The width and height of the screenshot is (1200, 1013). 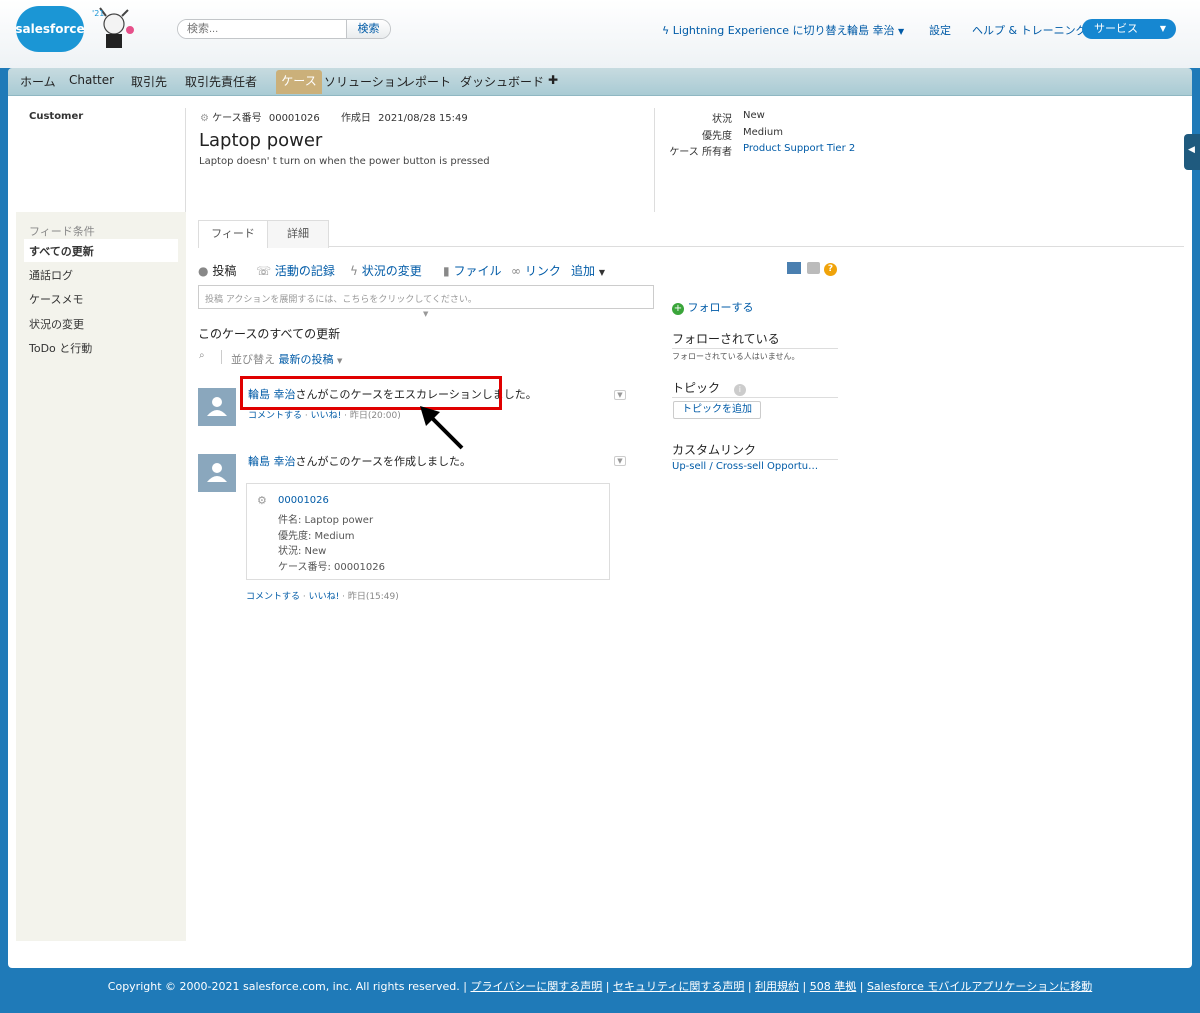 What do you see at coordinates (56, 299) in the screenshot?
I see `filter-case-notes: ケースメモ` at bounding box center [56, 299].